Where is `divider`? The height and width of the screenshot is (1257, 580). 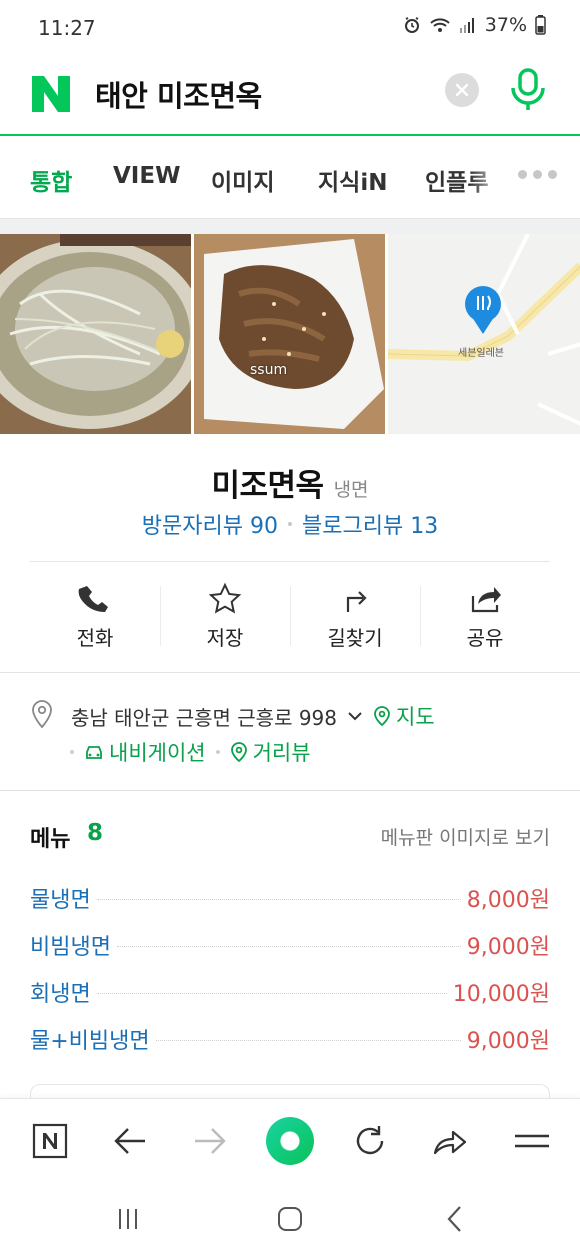
divider is located at coordinates (290, 790).